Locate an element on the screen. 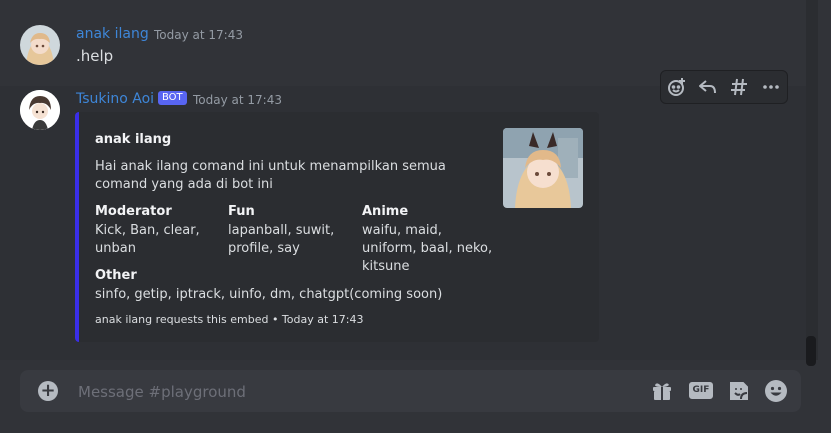 The height and width of the screenshot is (433, 831). embed-thumbnail is located at coordinates (543, 168).